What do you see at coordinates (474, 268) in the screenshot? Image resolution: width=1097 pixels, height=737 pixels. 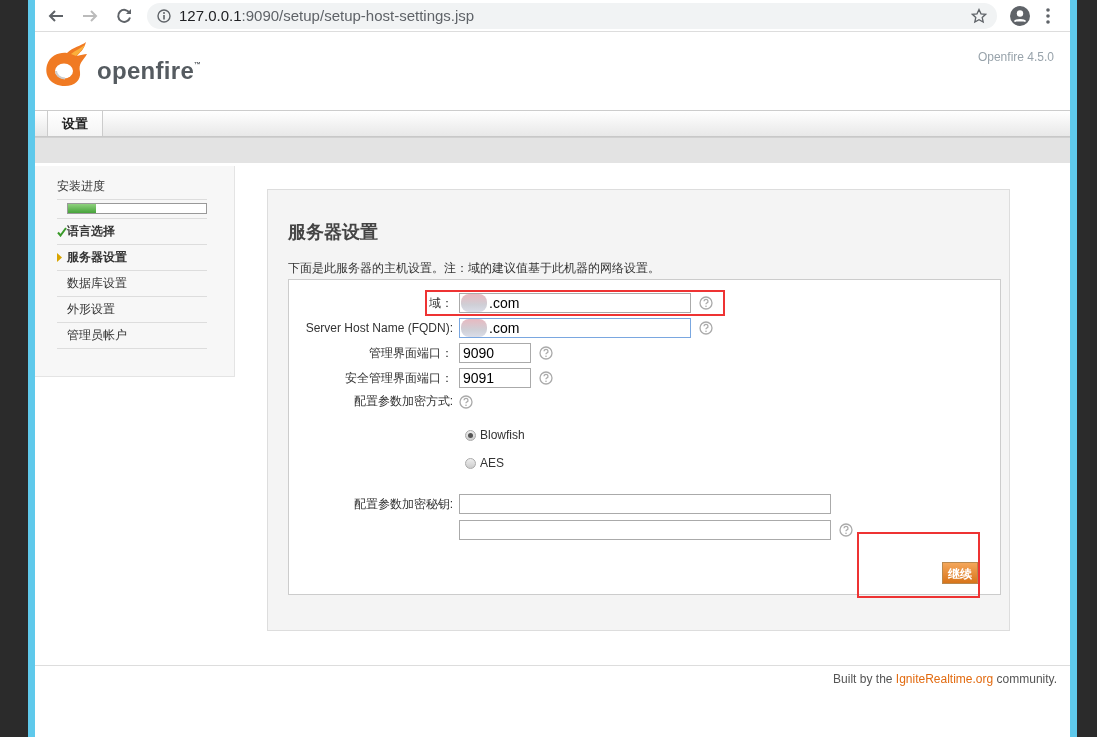 I see `description-text: 下面是此服务器的主机设置。注：域的建议值基于此机器的网络设置。` at bounding box center [474, 268].